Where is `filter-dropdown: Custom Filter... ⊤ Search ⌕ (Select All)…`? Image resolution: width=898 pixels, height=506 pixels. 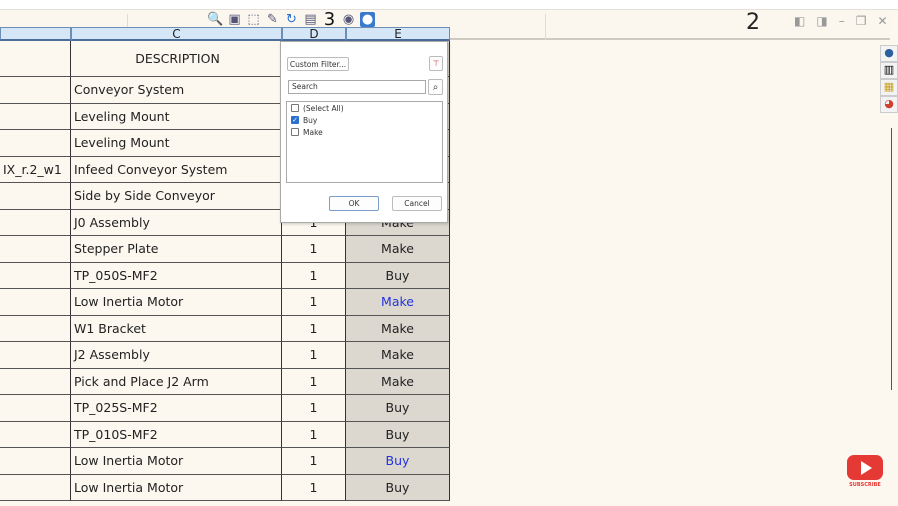 filter-dropdown: Custom Filter... ⊤ Search ⌕ (Select All)… is located at coordinates (364, 132).